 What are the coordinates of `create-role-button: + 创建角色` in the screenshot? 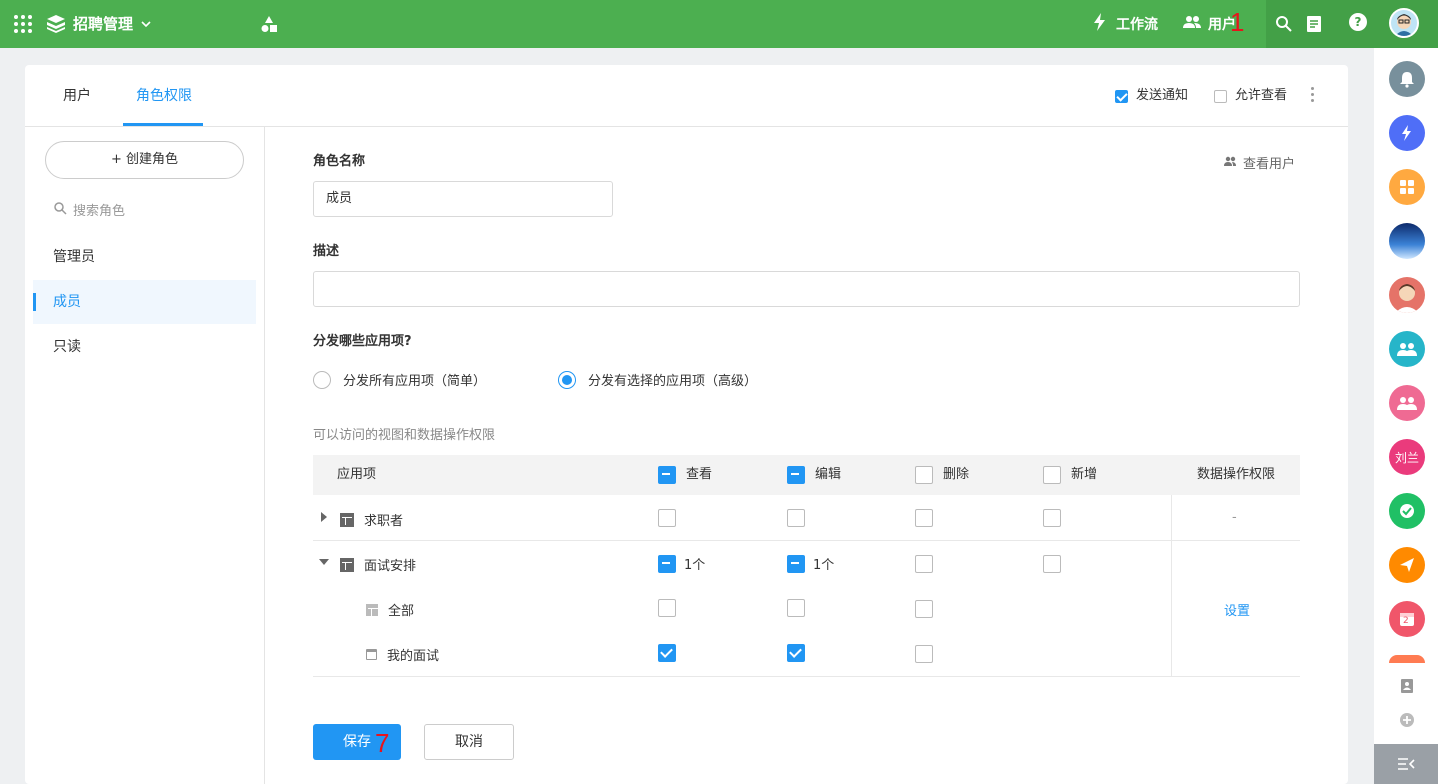 It's located at (144, 160).